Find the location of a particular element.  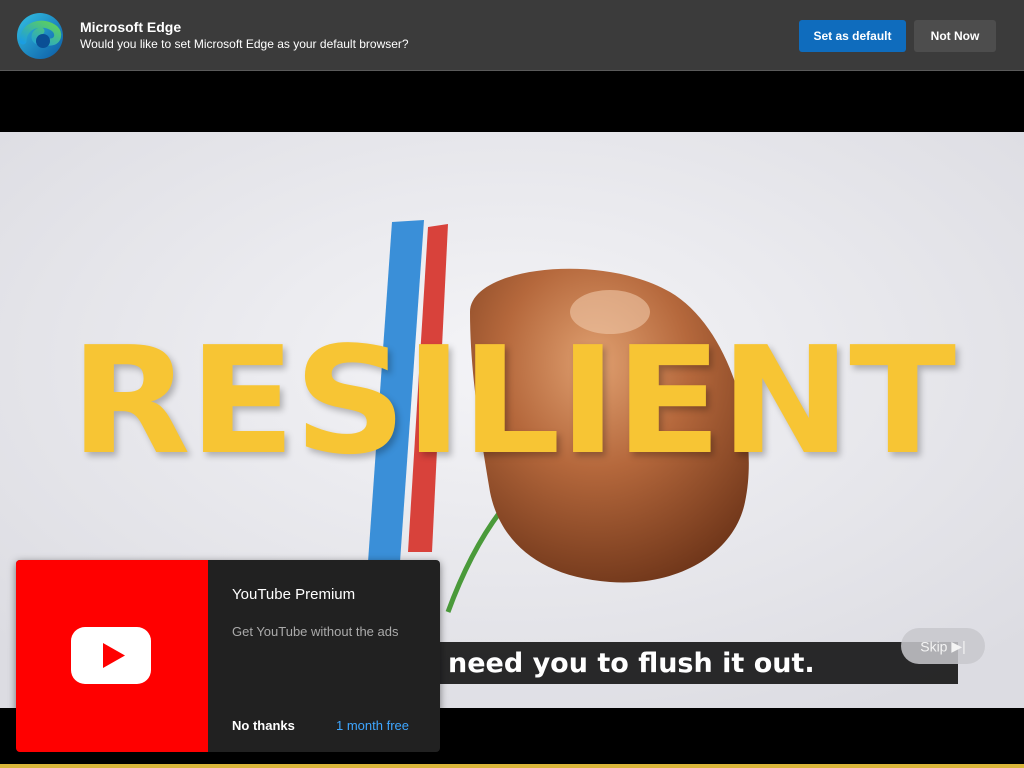

skip-ad-button: Skip ▶| is located at coordinates (943, 646).